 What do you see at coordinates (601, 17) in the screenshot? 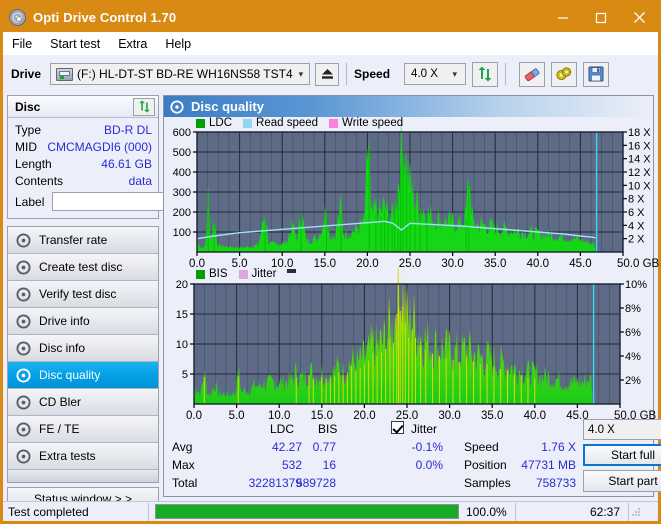
I see `maximize-icon` at bounding box center [601, 17].